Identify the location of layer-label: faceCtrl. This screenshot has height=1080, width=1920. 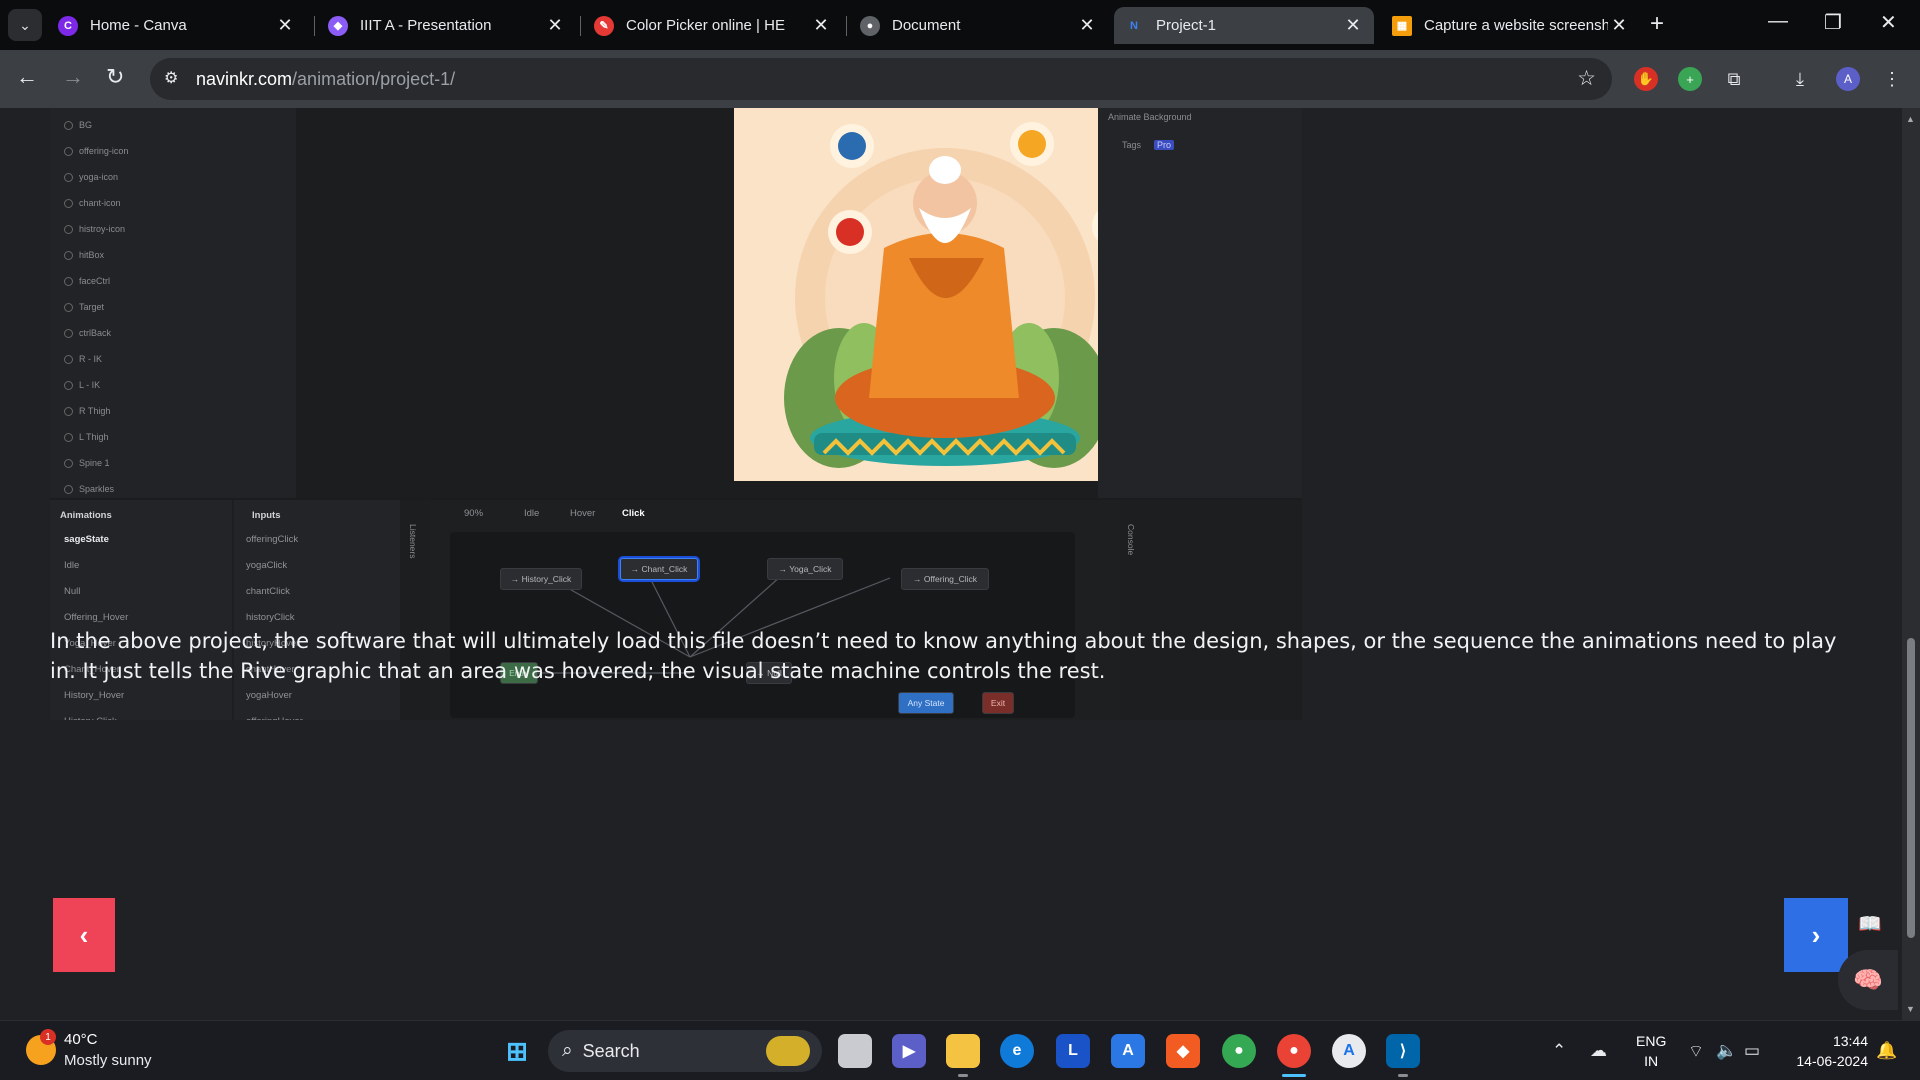
(95, 281).